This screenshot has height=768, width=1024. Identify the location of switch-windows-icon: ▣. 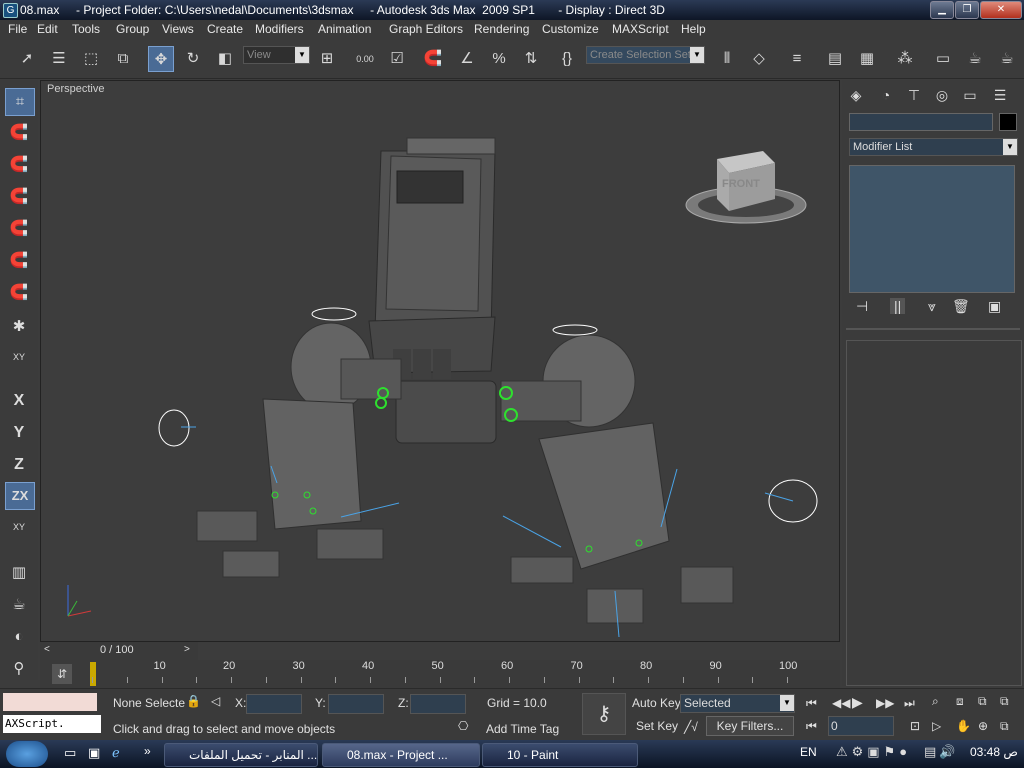
(94, 753).